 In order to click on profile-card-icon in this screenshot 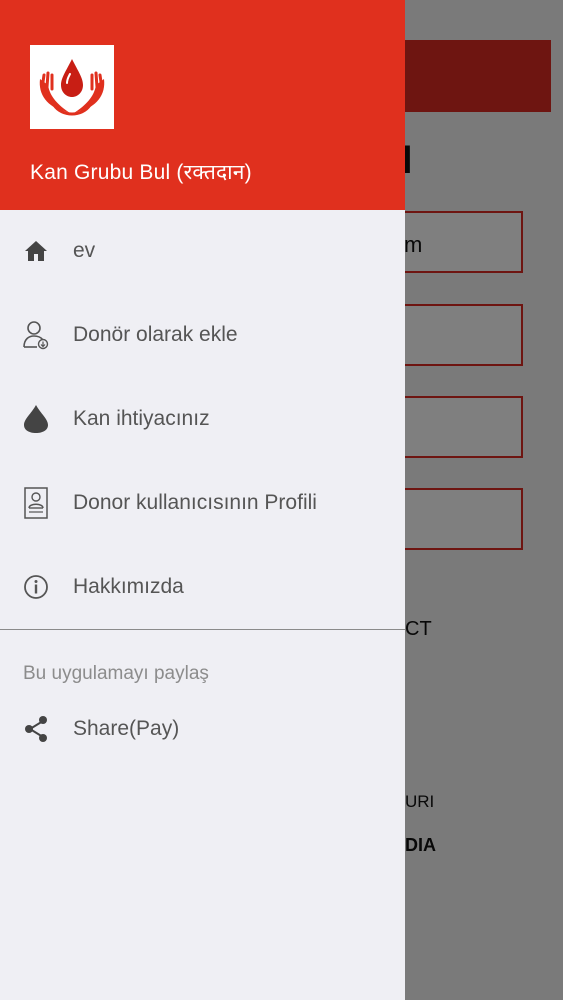, I will do `click(36, 503)`.